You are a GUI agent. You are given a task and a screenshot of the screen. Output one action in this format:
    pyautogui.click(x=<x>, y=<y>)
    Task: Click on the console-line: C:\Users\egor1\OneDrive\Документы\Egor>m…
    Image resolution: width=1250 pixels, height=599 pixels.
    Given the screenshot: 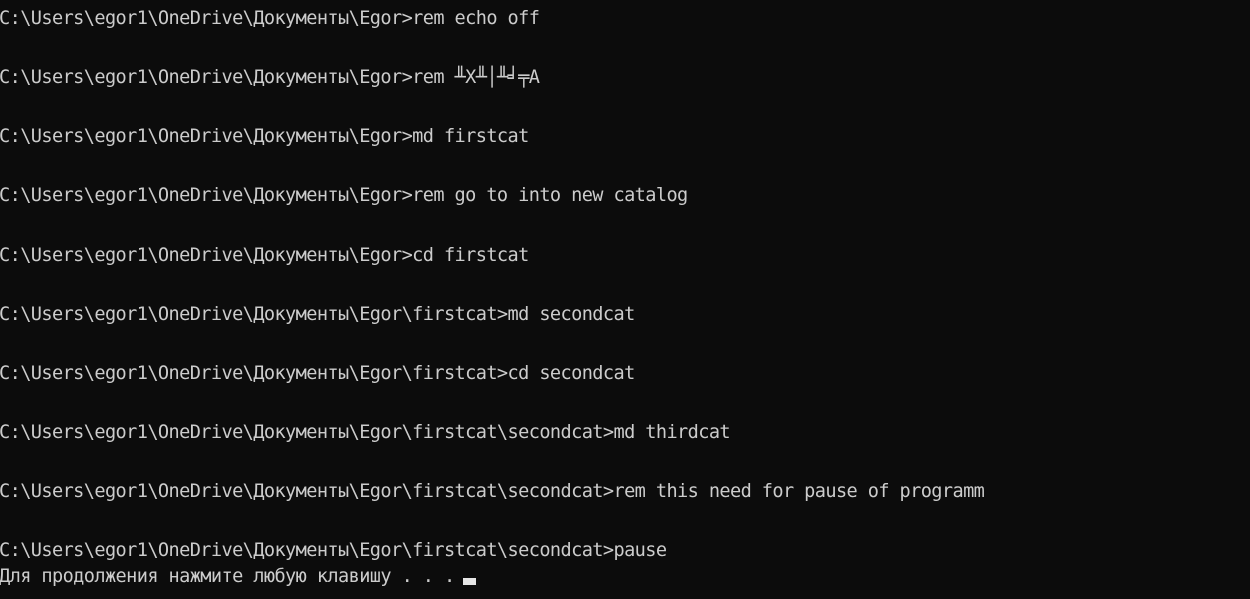 What is the action you would take?
    pyautogui.click(x=264, y=136)
    